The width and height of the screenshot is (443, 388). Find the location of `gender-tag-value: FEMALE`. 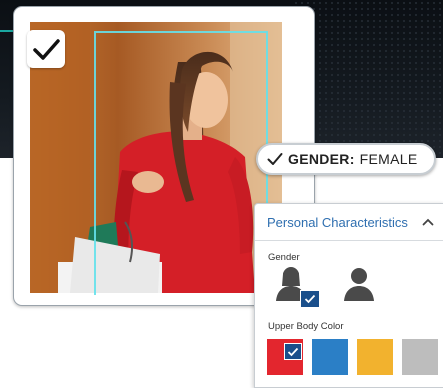

gender-tag-value: FEMALE is located at coordinates (388, 159).